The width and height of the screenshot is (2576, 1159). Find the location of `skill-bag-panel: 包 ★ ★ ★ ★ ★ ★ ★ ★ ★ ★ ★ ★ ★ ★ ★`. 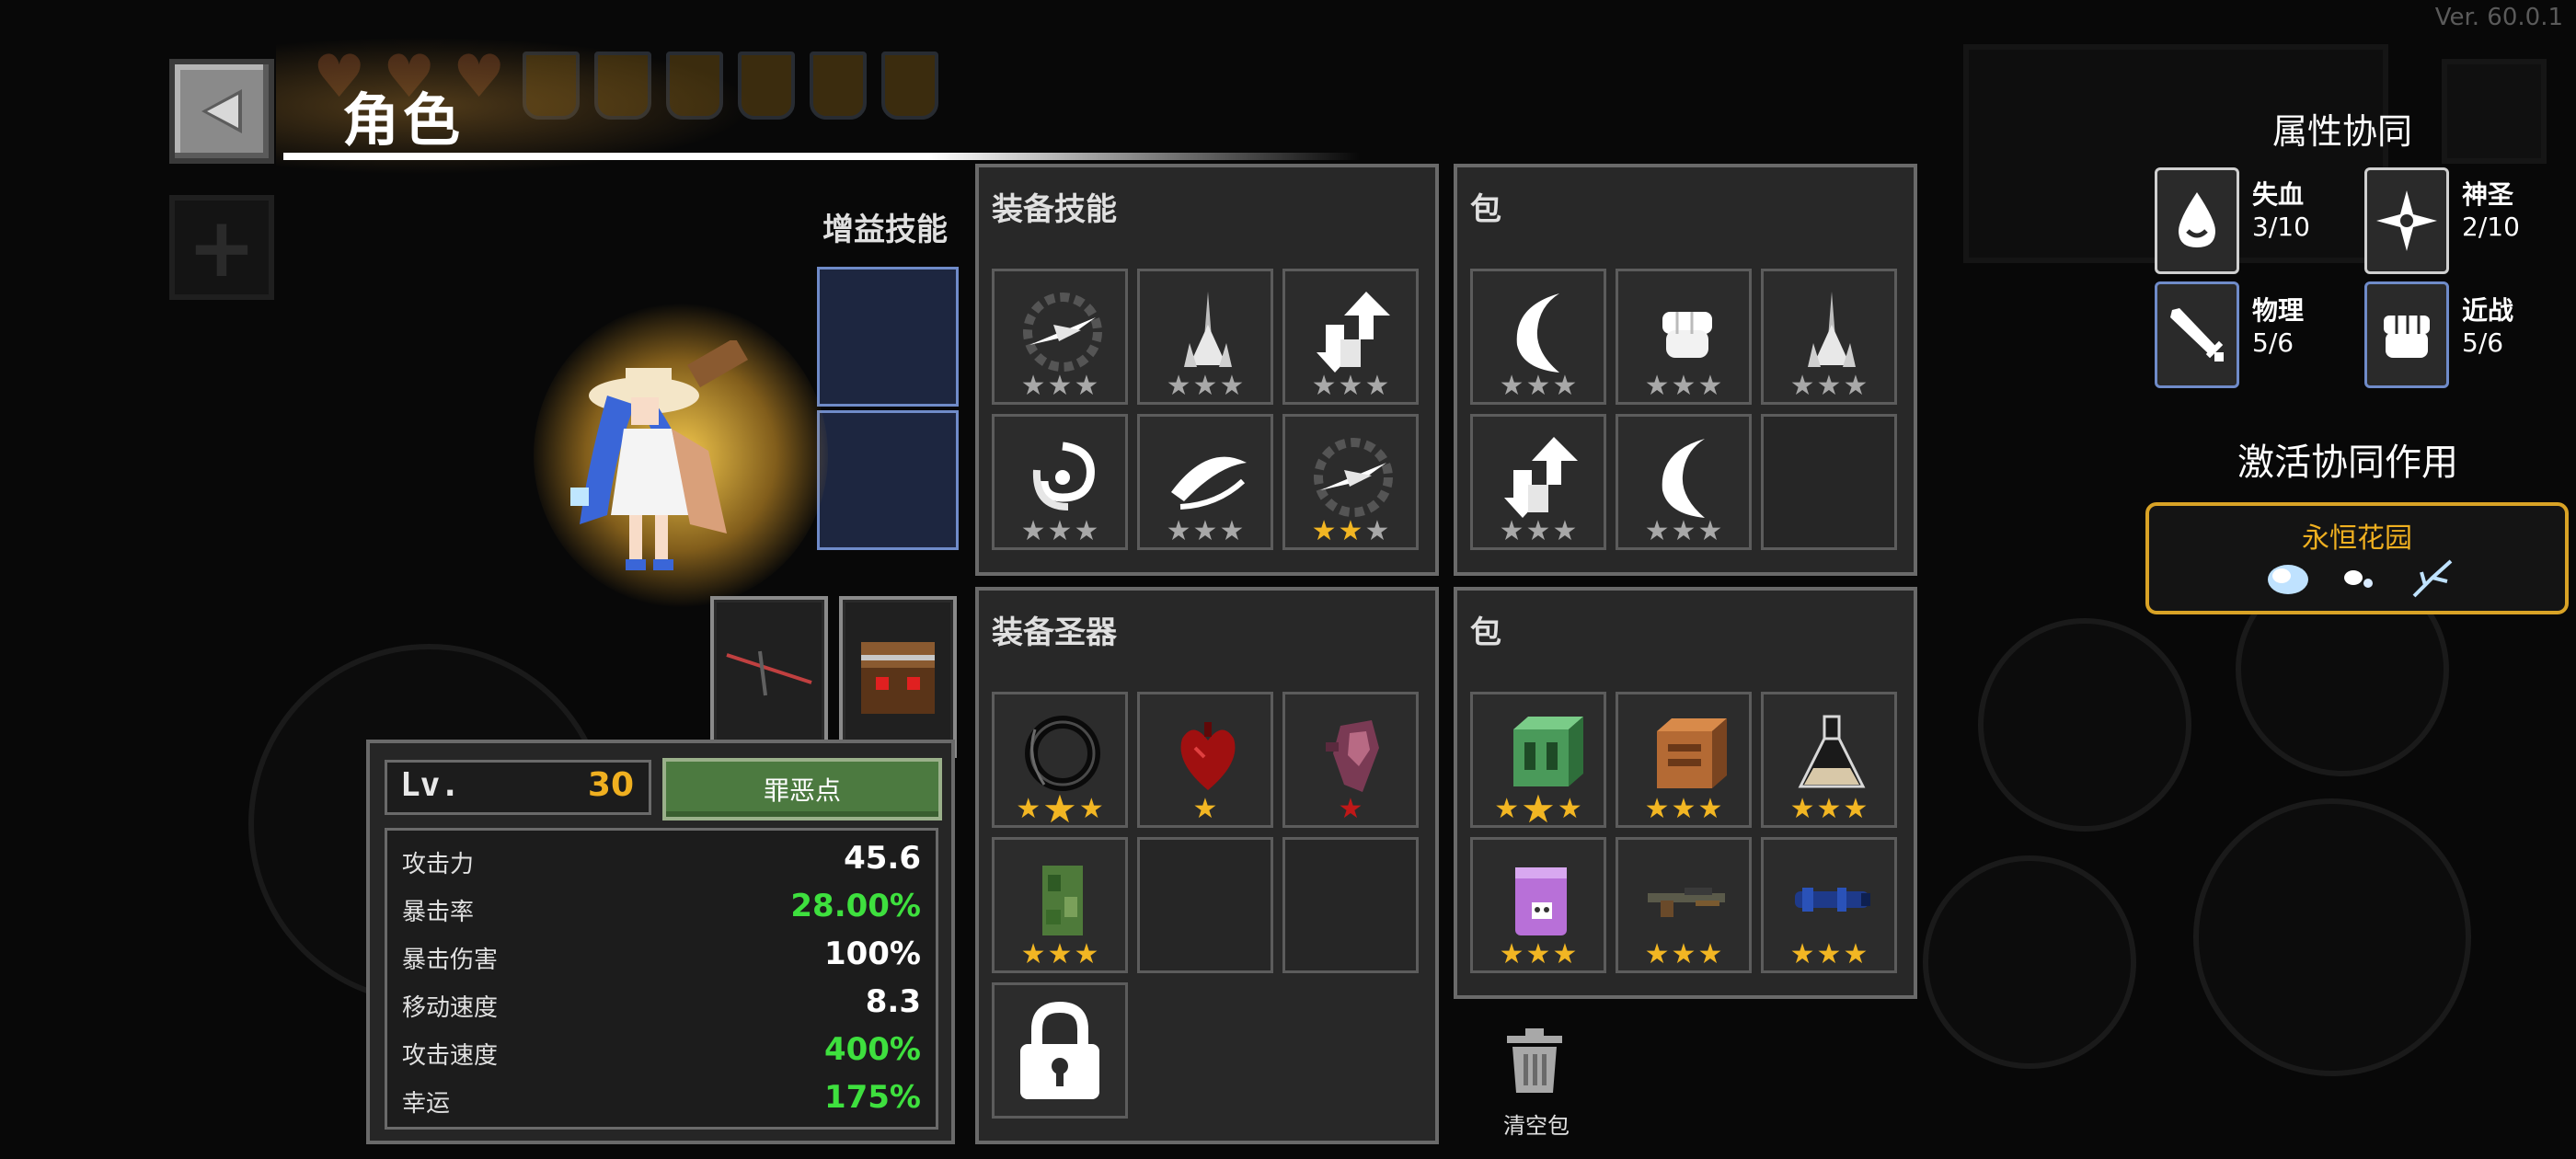

skill-bag-panel: 包 ★ ★ ★ ★ ★ ★ ★ ★ ★ ★ ★ ★ ★ ★ ★ is located at coordinates (1685, 370).